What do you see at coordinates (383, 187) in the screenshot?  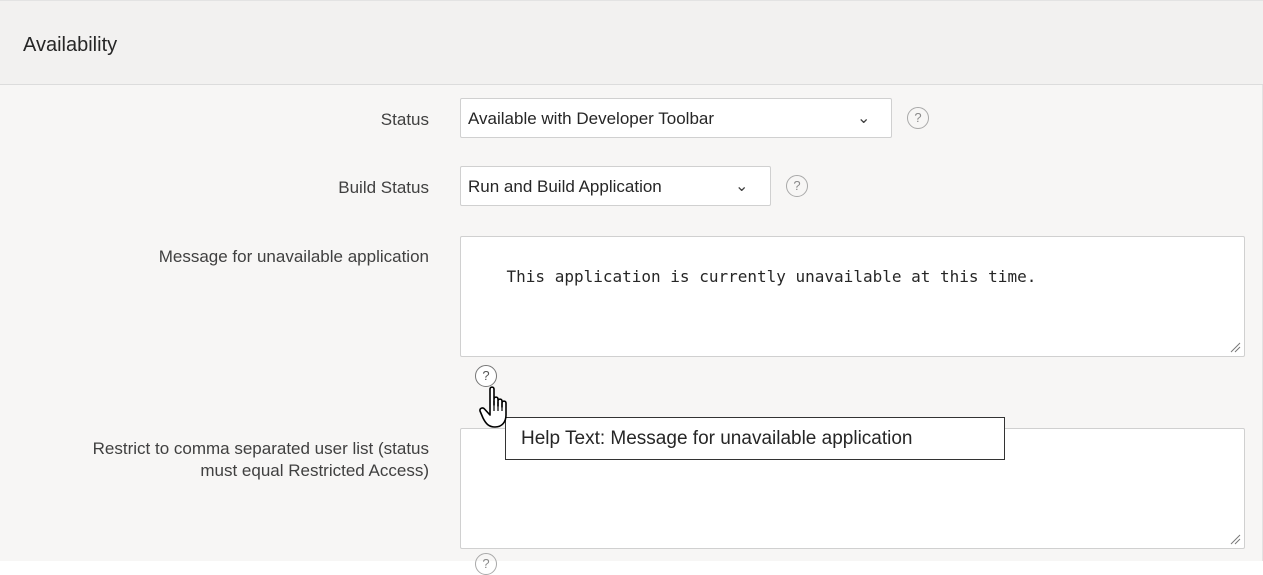 I see `build-status-label: Build Status` at bounding box center [383, 187].